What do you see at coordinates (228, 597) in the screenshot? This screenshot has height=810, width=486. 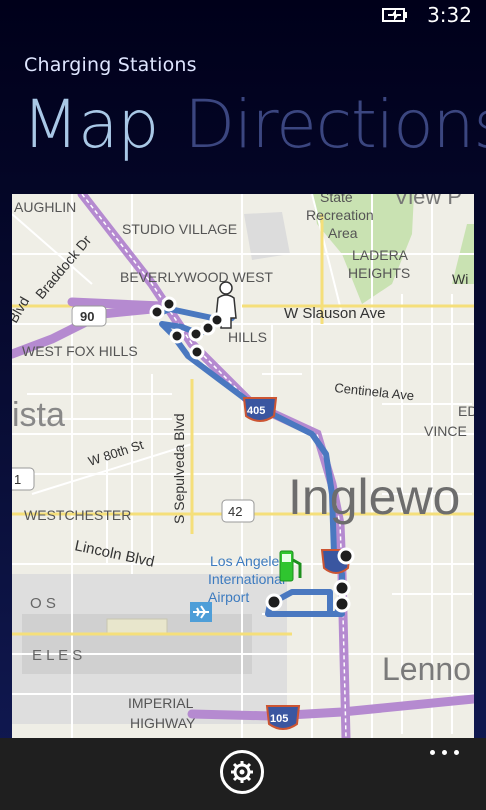 I see `label-airport-3: Airport` at bounding box center [228, 597].